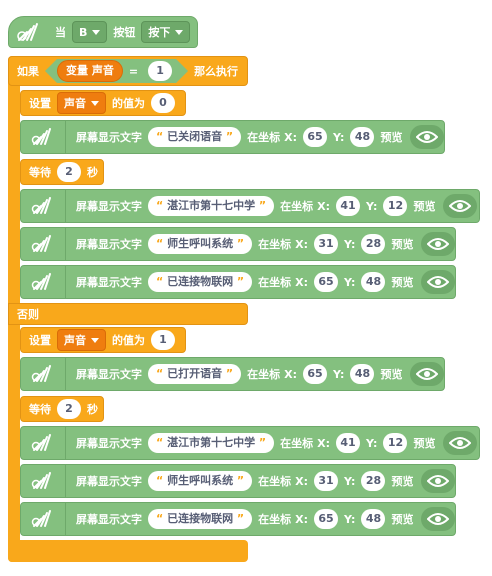 The height and width of the screenshot is (576, 492). Describe the element at coordinates (163, 103) in the screenshot. I see `set-value-input: 0` at that location.